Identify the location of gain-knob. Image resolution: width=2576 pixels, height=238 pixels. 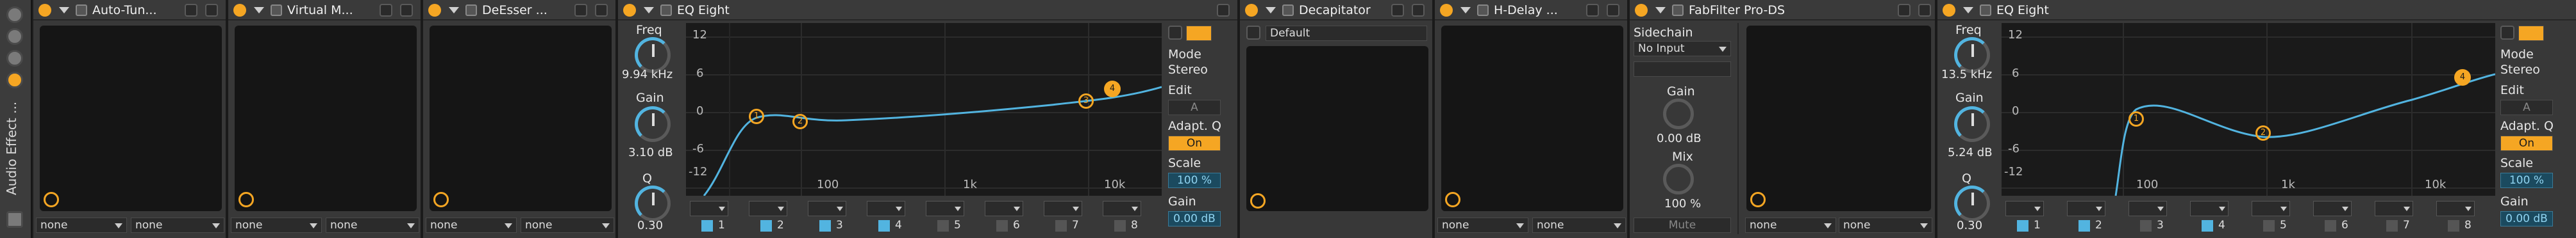
(1972, 124).